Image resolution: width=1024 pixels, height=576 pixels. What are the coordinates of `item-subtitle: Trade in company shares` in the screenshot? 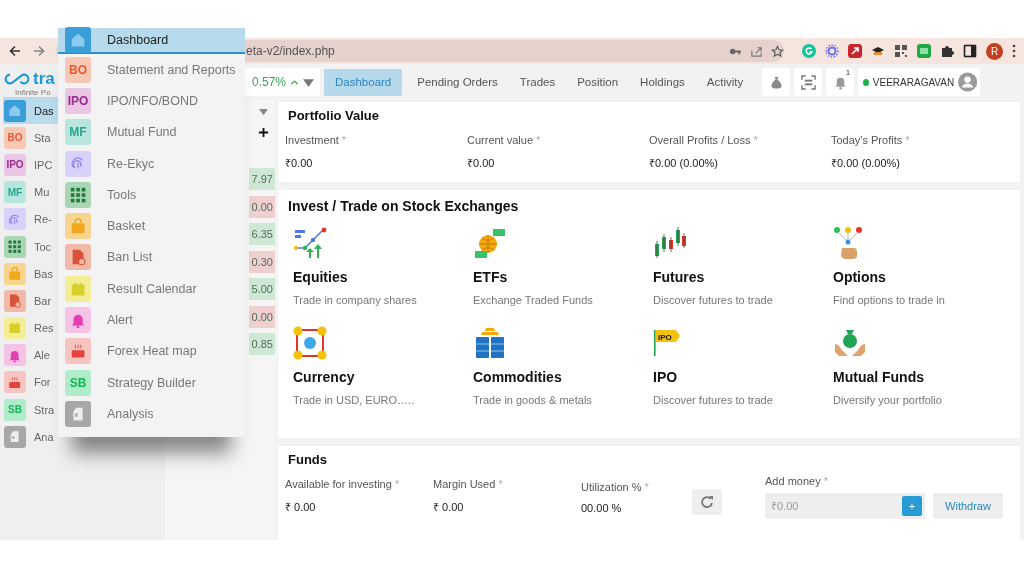 It's located at (355, 300).